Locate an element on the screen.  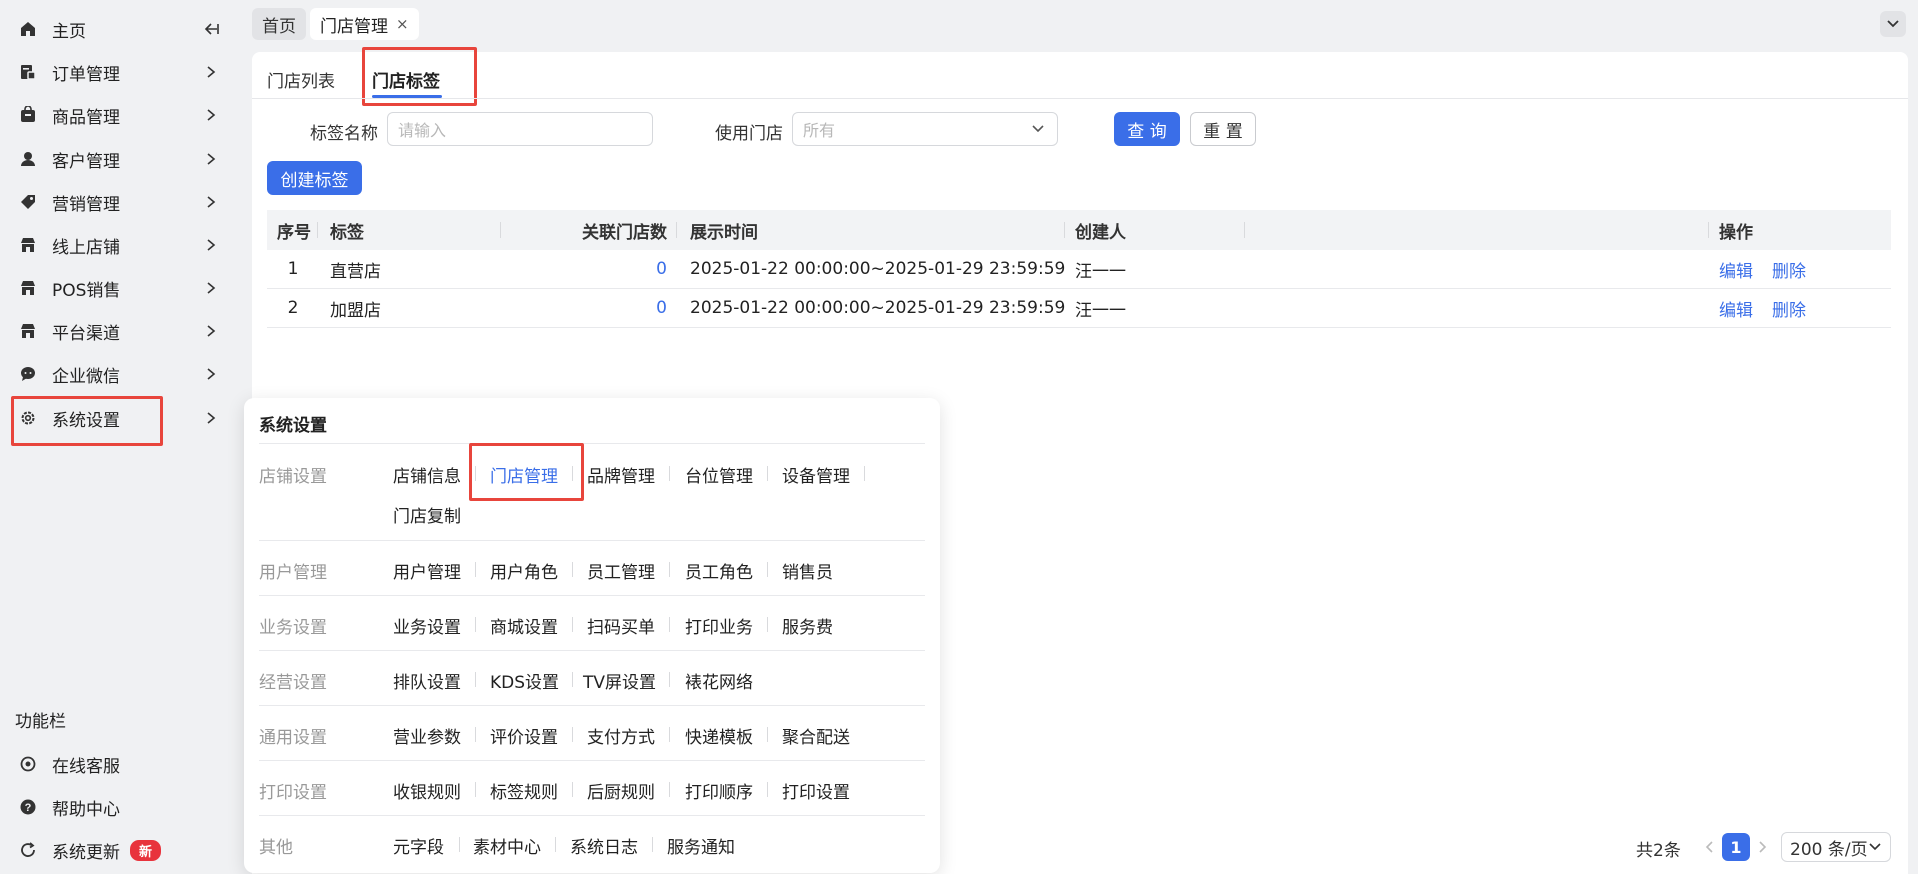
row-no: 1 is located at coordinates (293, 269).